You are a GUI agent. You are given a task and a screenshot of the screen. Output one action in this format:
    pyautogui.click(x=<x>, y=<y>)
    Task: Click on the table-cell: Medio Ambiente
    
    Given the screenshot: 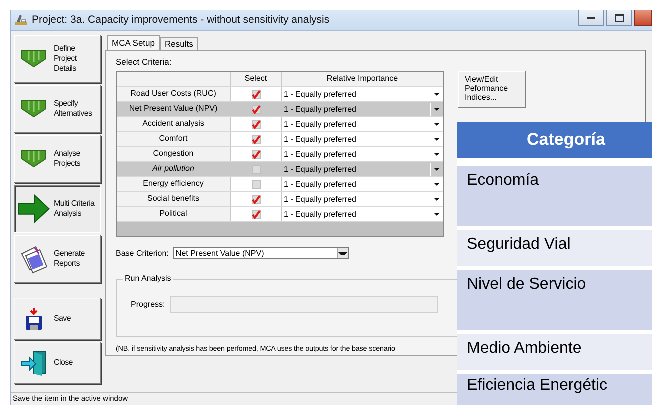 What is the action you would take?
    pyautogui.click(x=554, y=352)
    